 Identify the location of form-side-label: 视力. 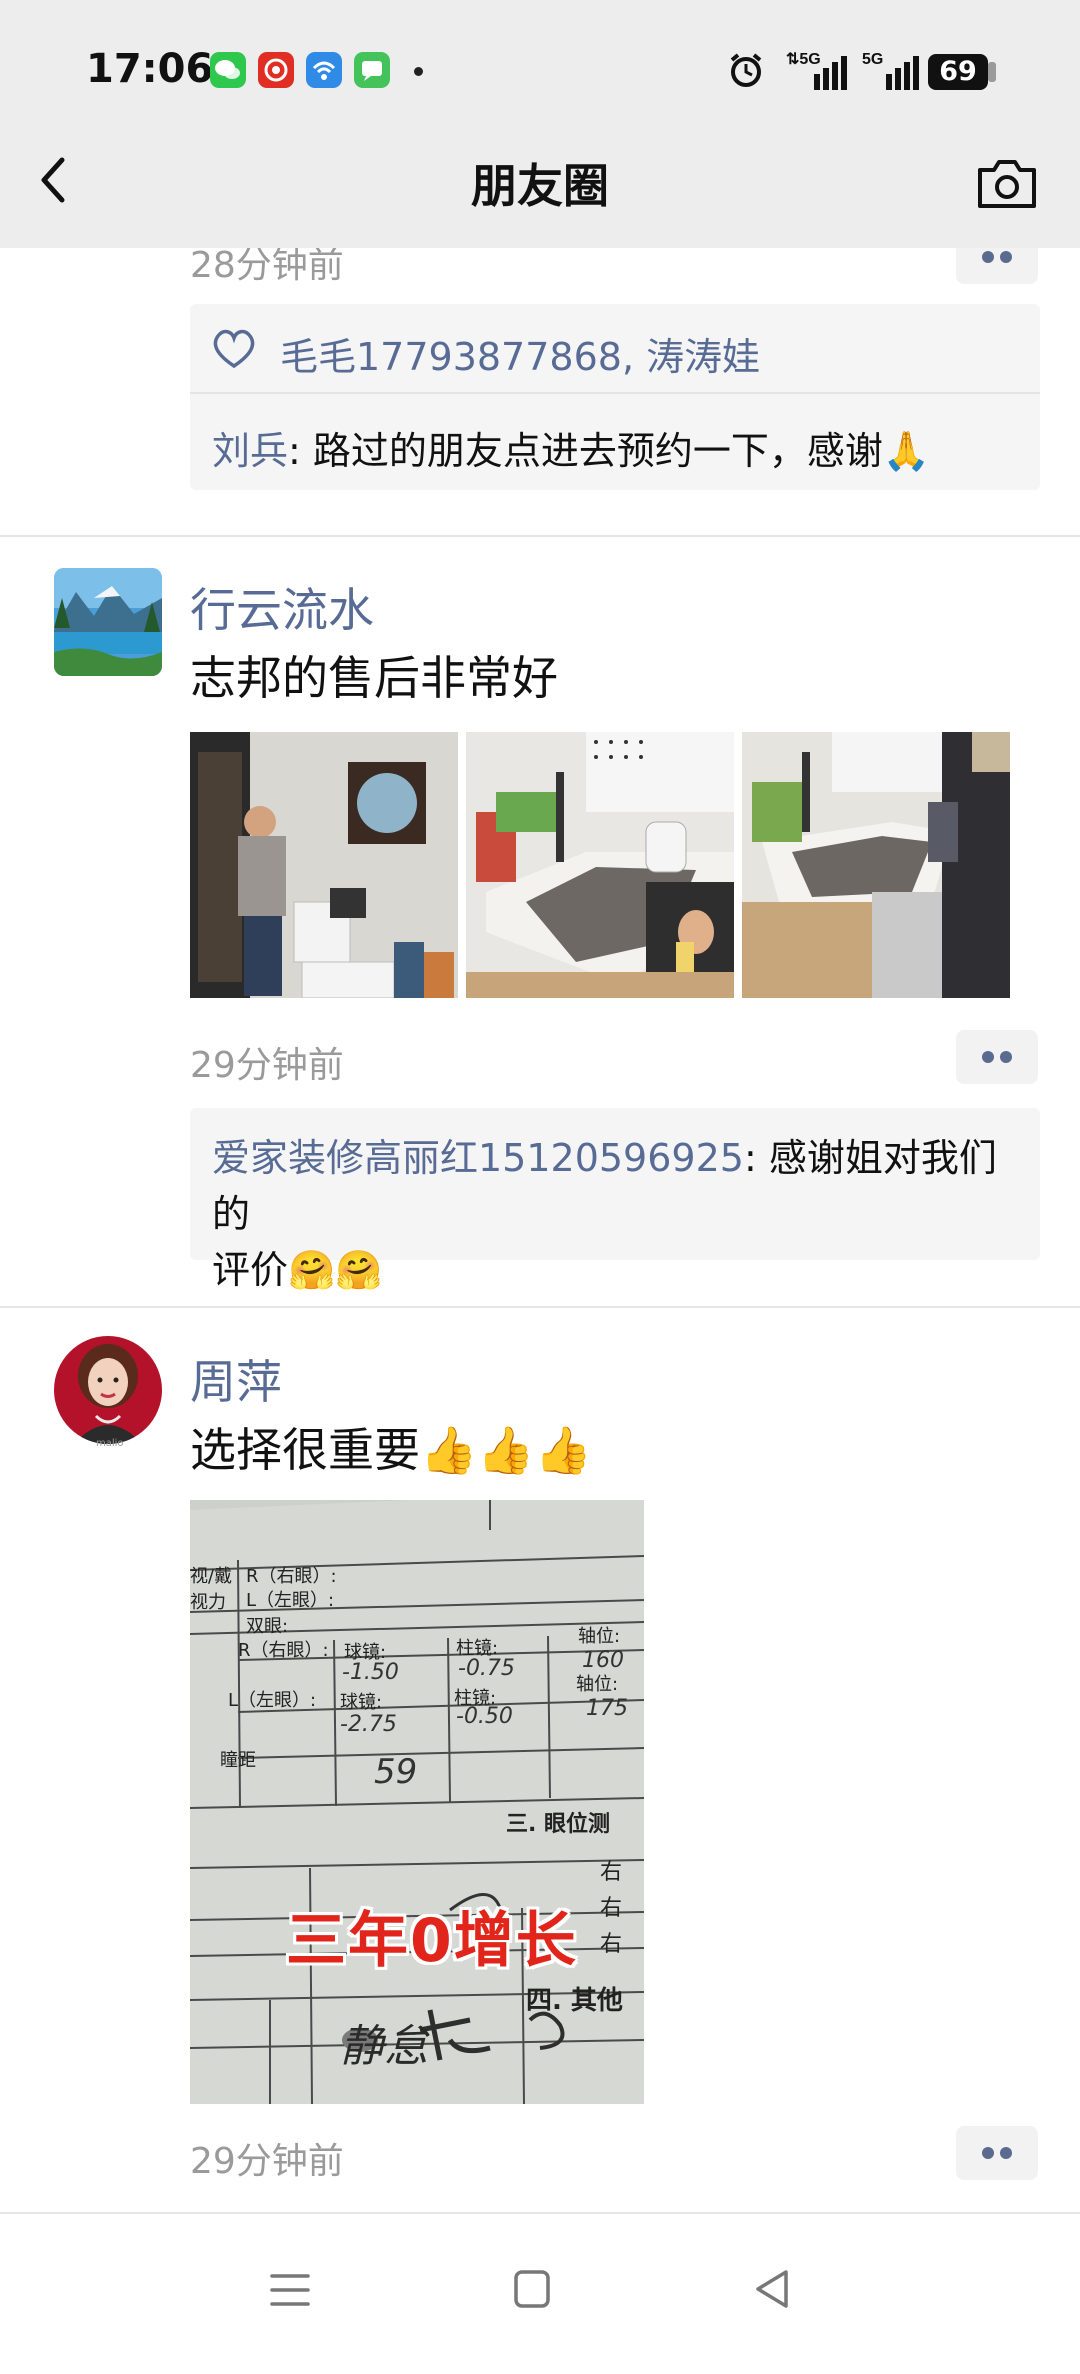
(208, 1602).